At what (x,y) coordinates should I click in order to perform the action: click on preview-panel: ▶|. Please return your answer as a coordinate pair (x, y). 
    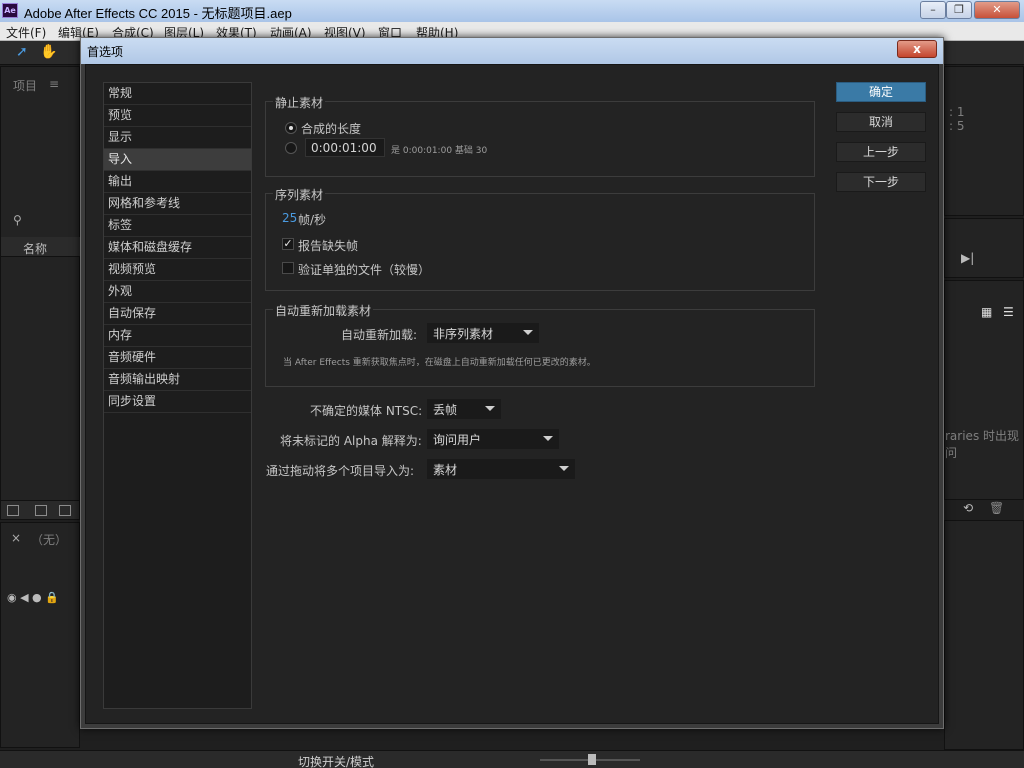
    Looking at the image, I should click on (984, 248).